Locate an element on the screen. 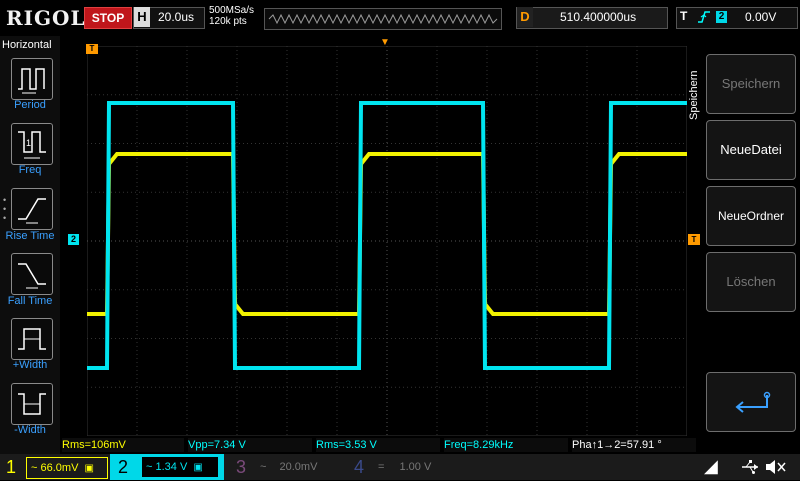 The image size is (800, 481). period-button is located at coordinates (32, 79).